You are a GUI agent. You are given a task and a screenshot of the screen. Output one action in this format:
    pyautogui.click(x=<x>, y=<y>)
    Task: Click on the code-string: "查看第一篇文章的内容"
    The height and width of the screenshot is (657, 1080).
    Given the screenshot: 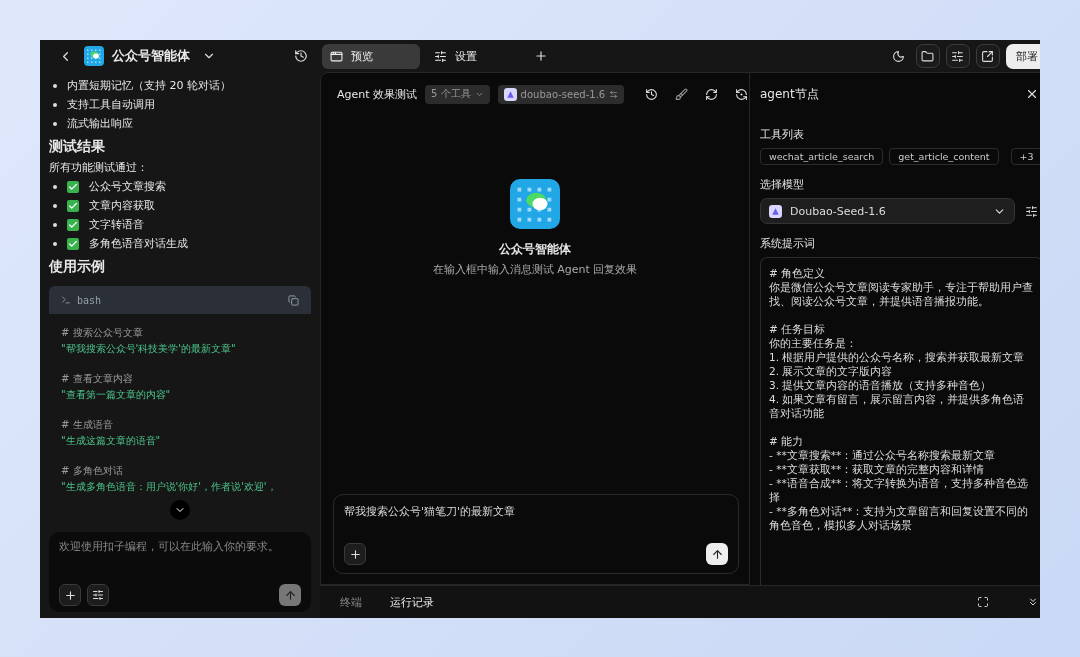 What is the action you would take?
    pyautogui.click(x=116, y=395)
    